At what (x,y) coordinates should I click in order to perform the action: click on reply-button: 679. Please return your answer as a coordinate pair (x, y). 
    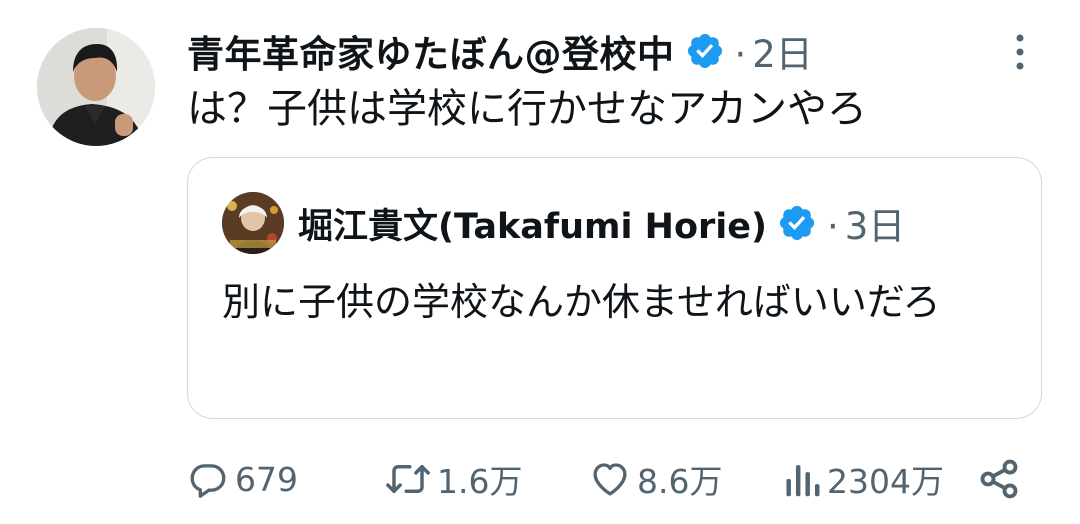
    Looking at the image, I should click on (242, 479).